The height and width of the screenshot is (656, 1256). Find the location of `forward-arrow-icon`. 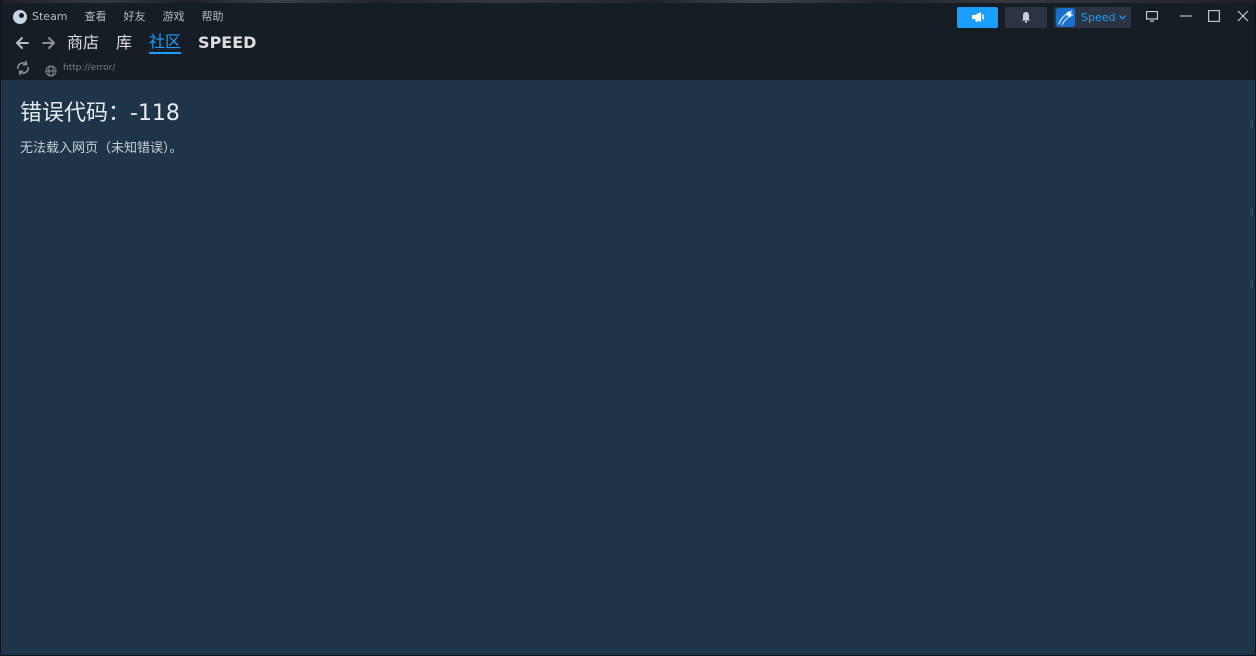

forward-arrow-icon is located at coordinates (49, 43).